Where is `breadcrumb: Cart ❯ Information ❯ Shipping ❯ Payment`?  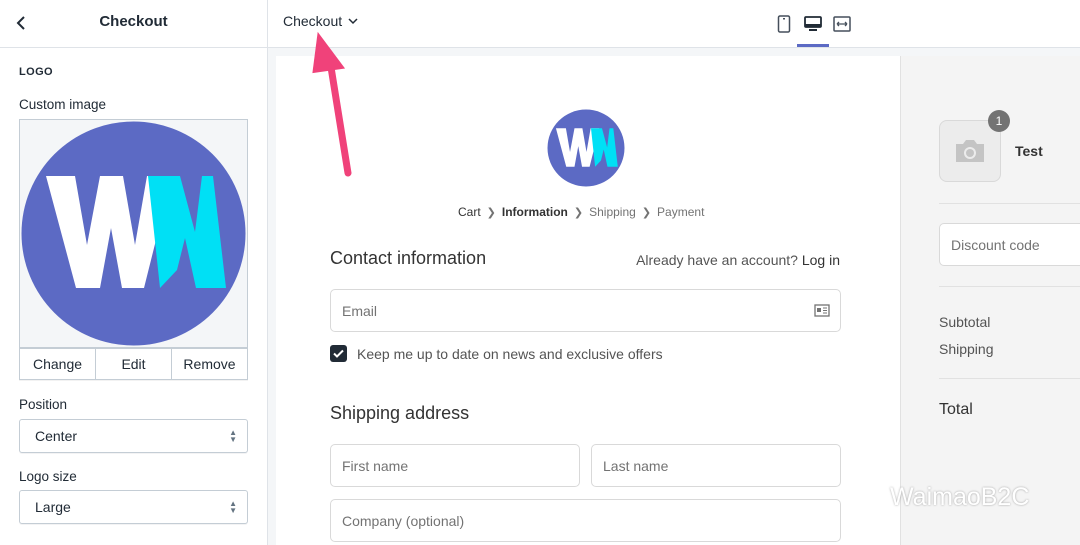
breadcrumb: Cart ❯ Information ❯ Shipping ❯ Payment is located at coordinates (581, 212).